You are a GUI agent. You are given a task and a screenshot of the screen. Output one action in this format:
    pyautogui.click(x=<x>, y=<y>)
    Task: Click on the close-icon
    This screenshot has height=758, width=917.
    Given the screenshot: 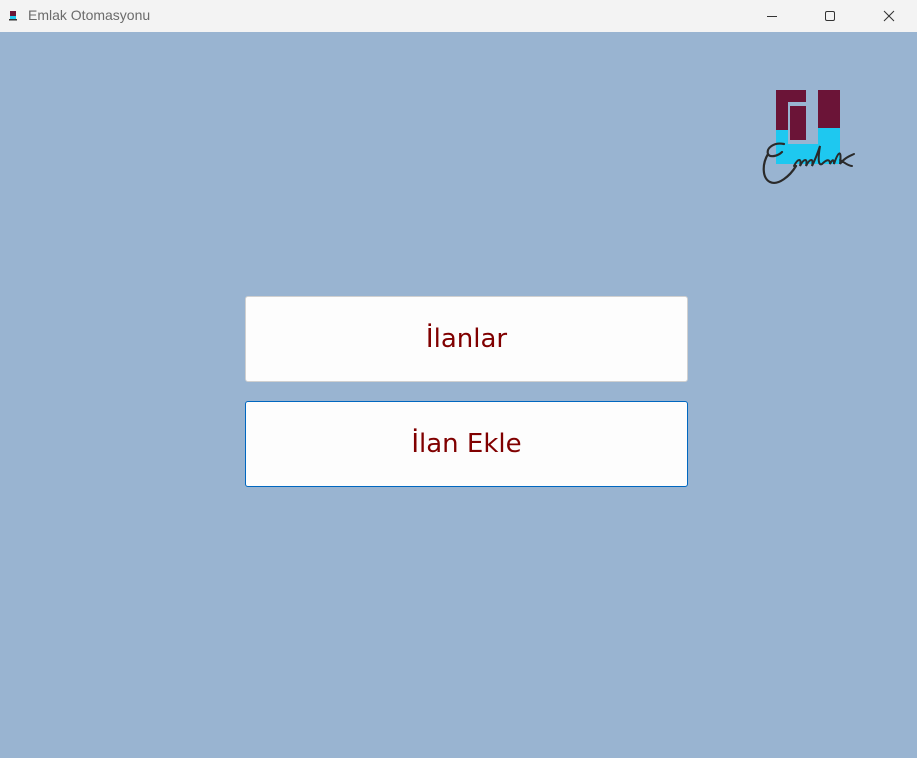 What is the action you would take?
    pyautogui.click(x=889, y=16)
    